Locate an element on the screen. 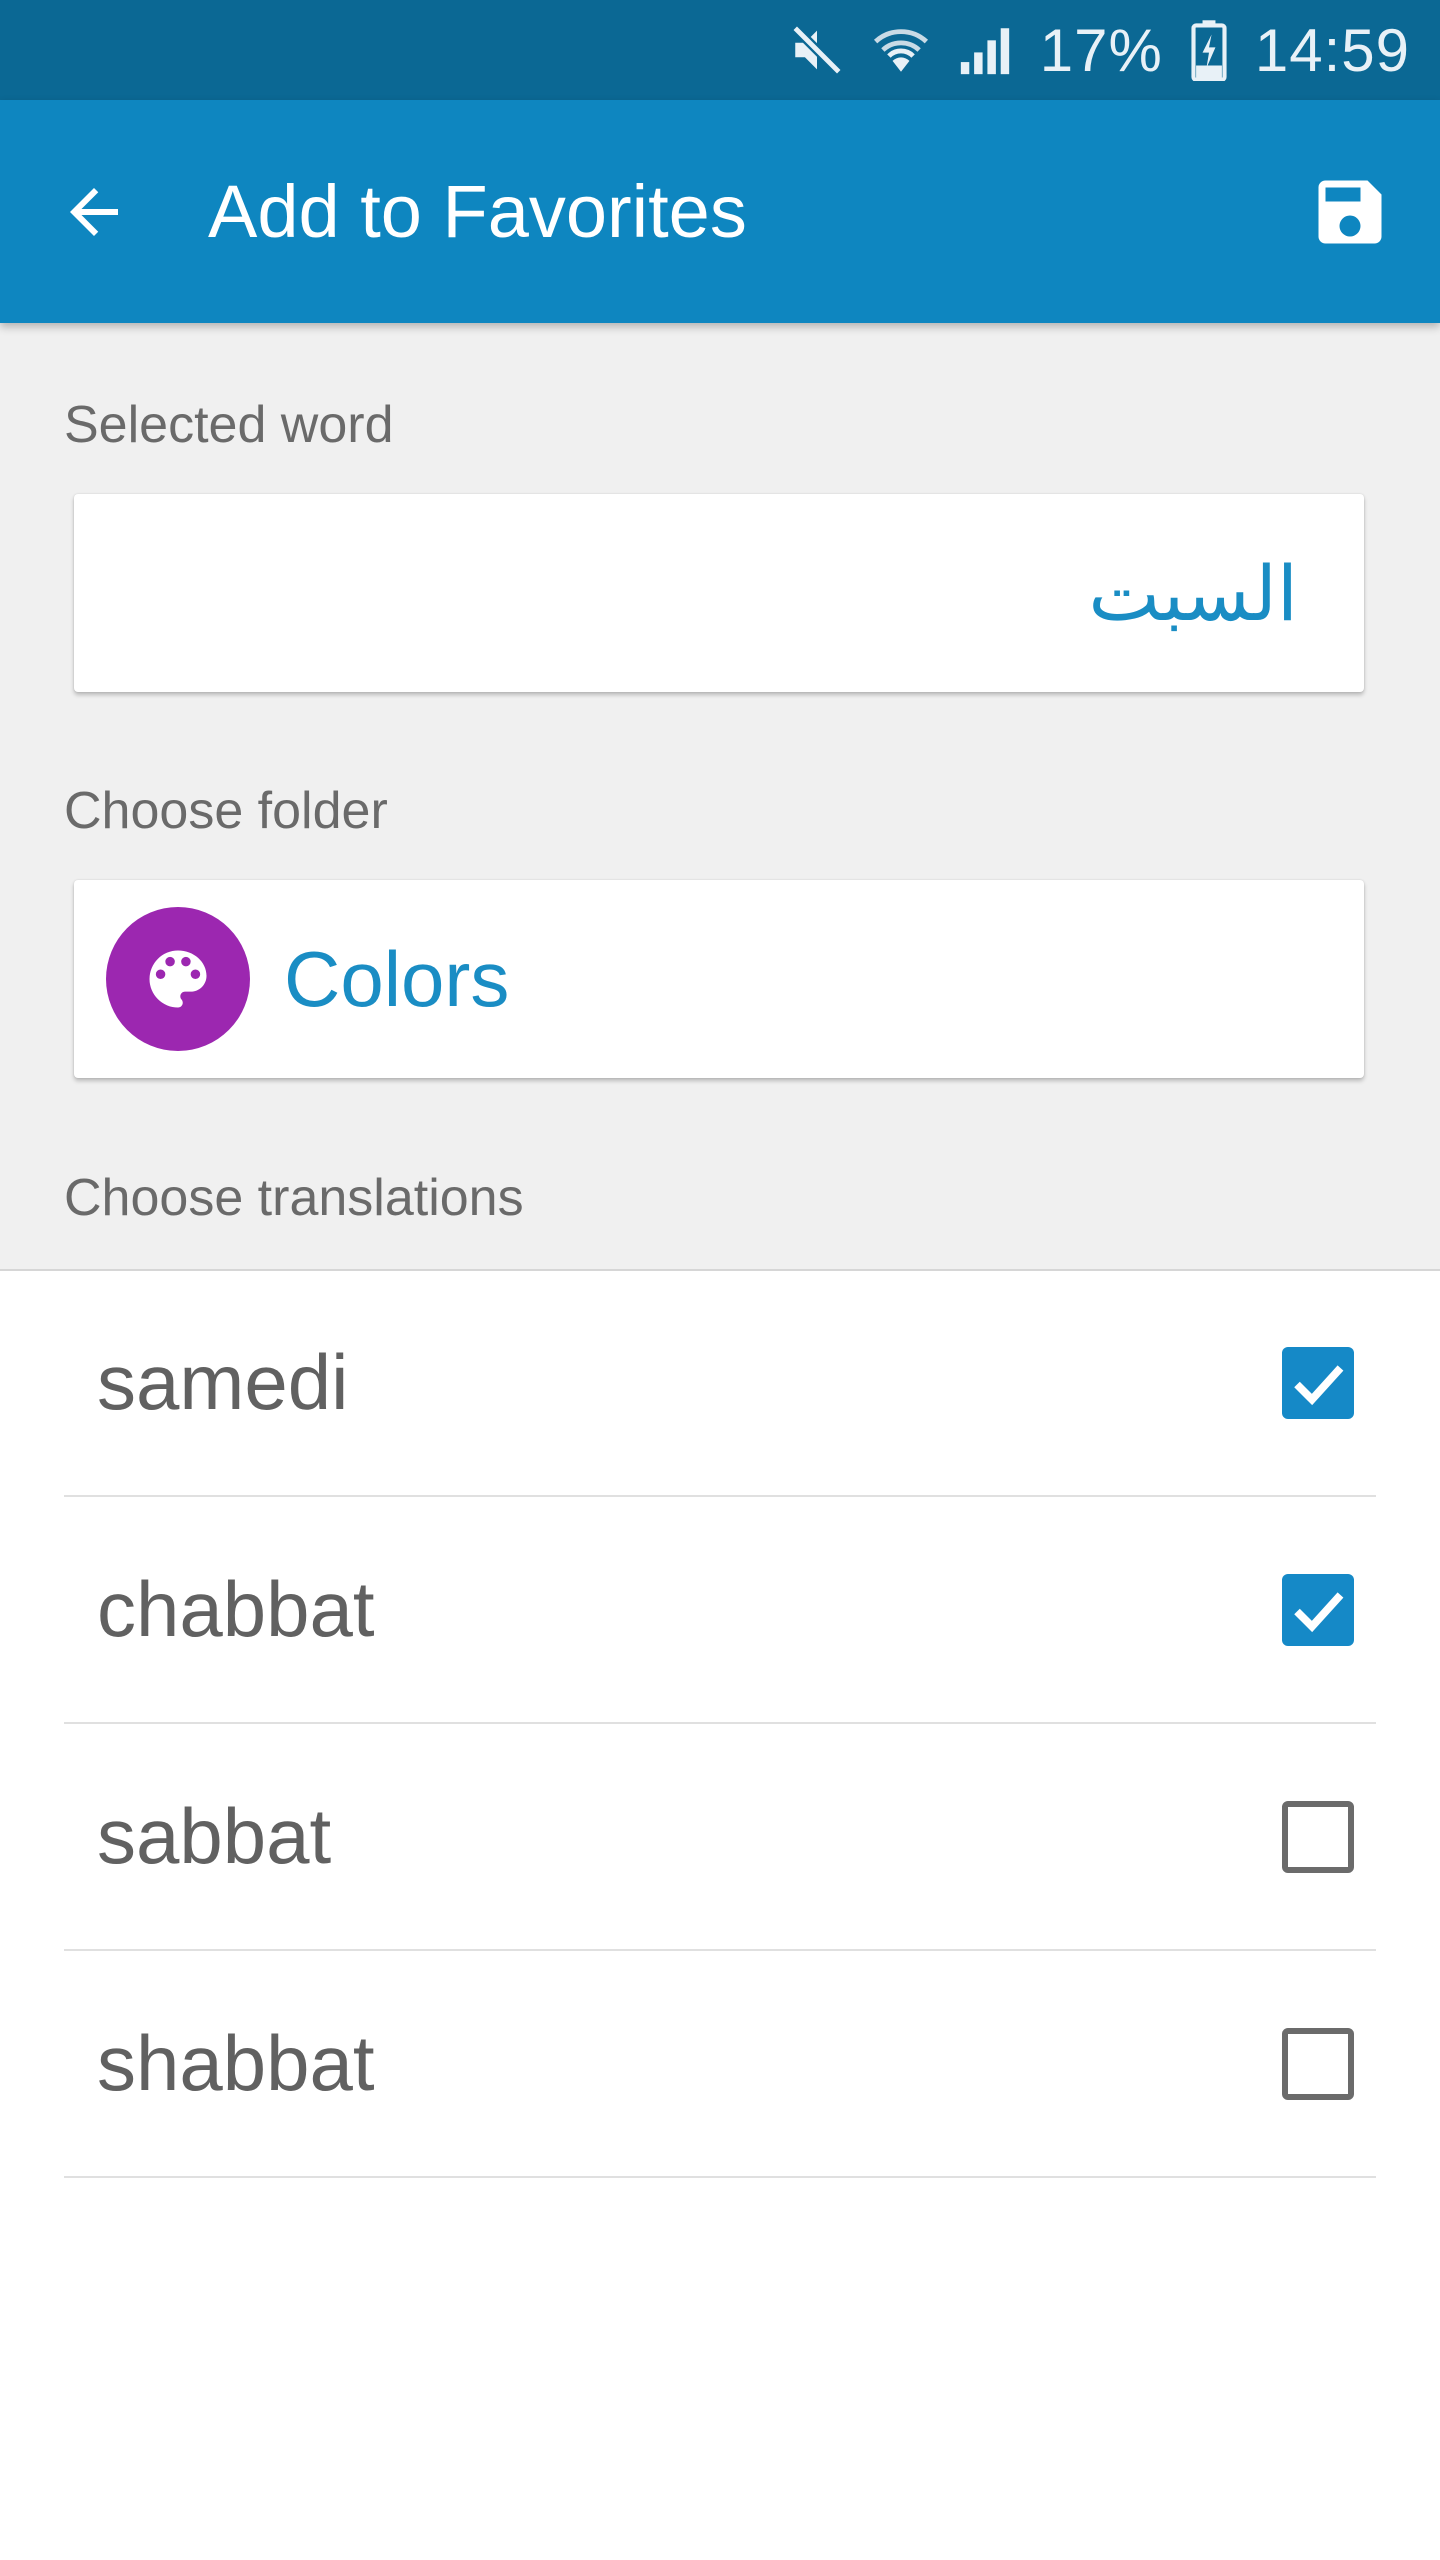 The image size is (1440, 2560). save-button is located at coordinates (1350, 212).